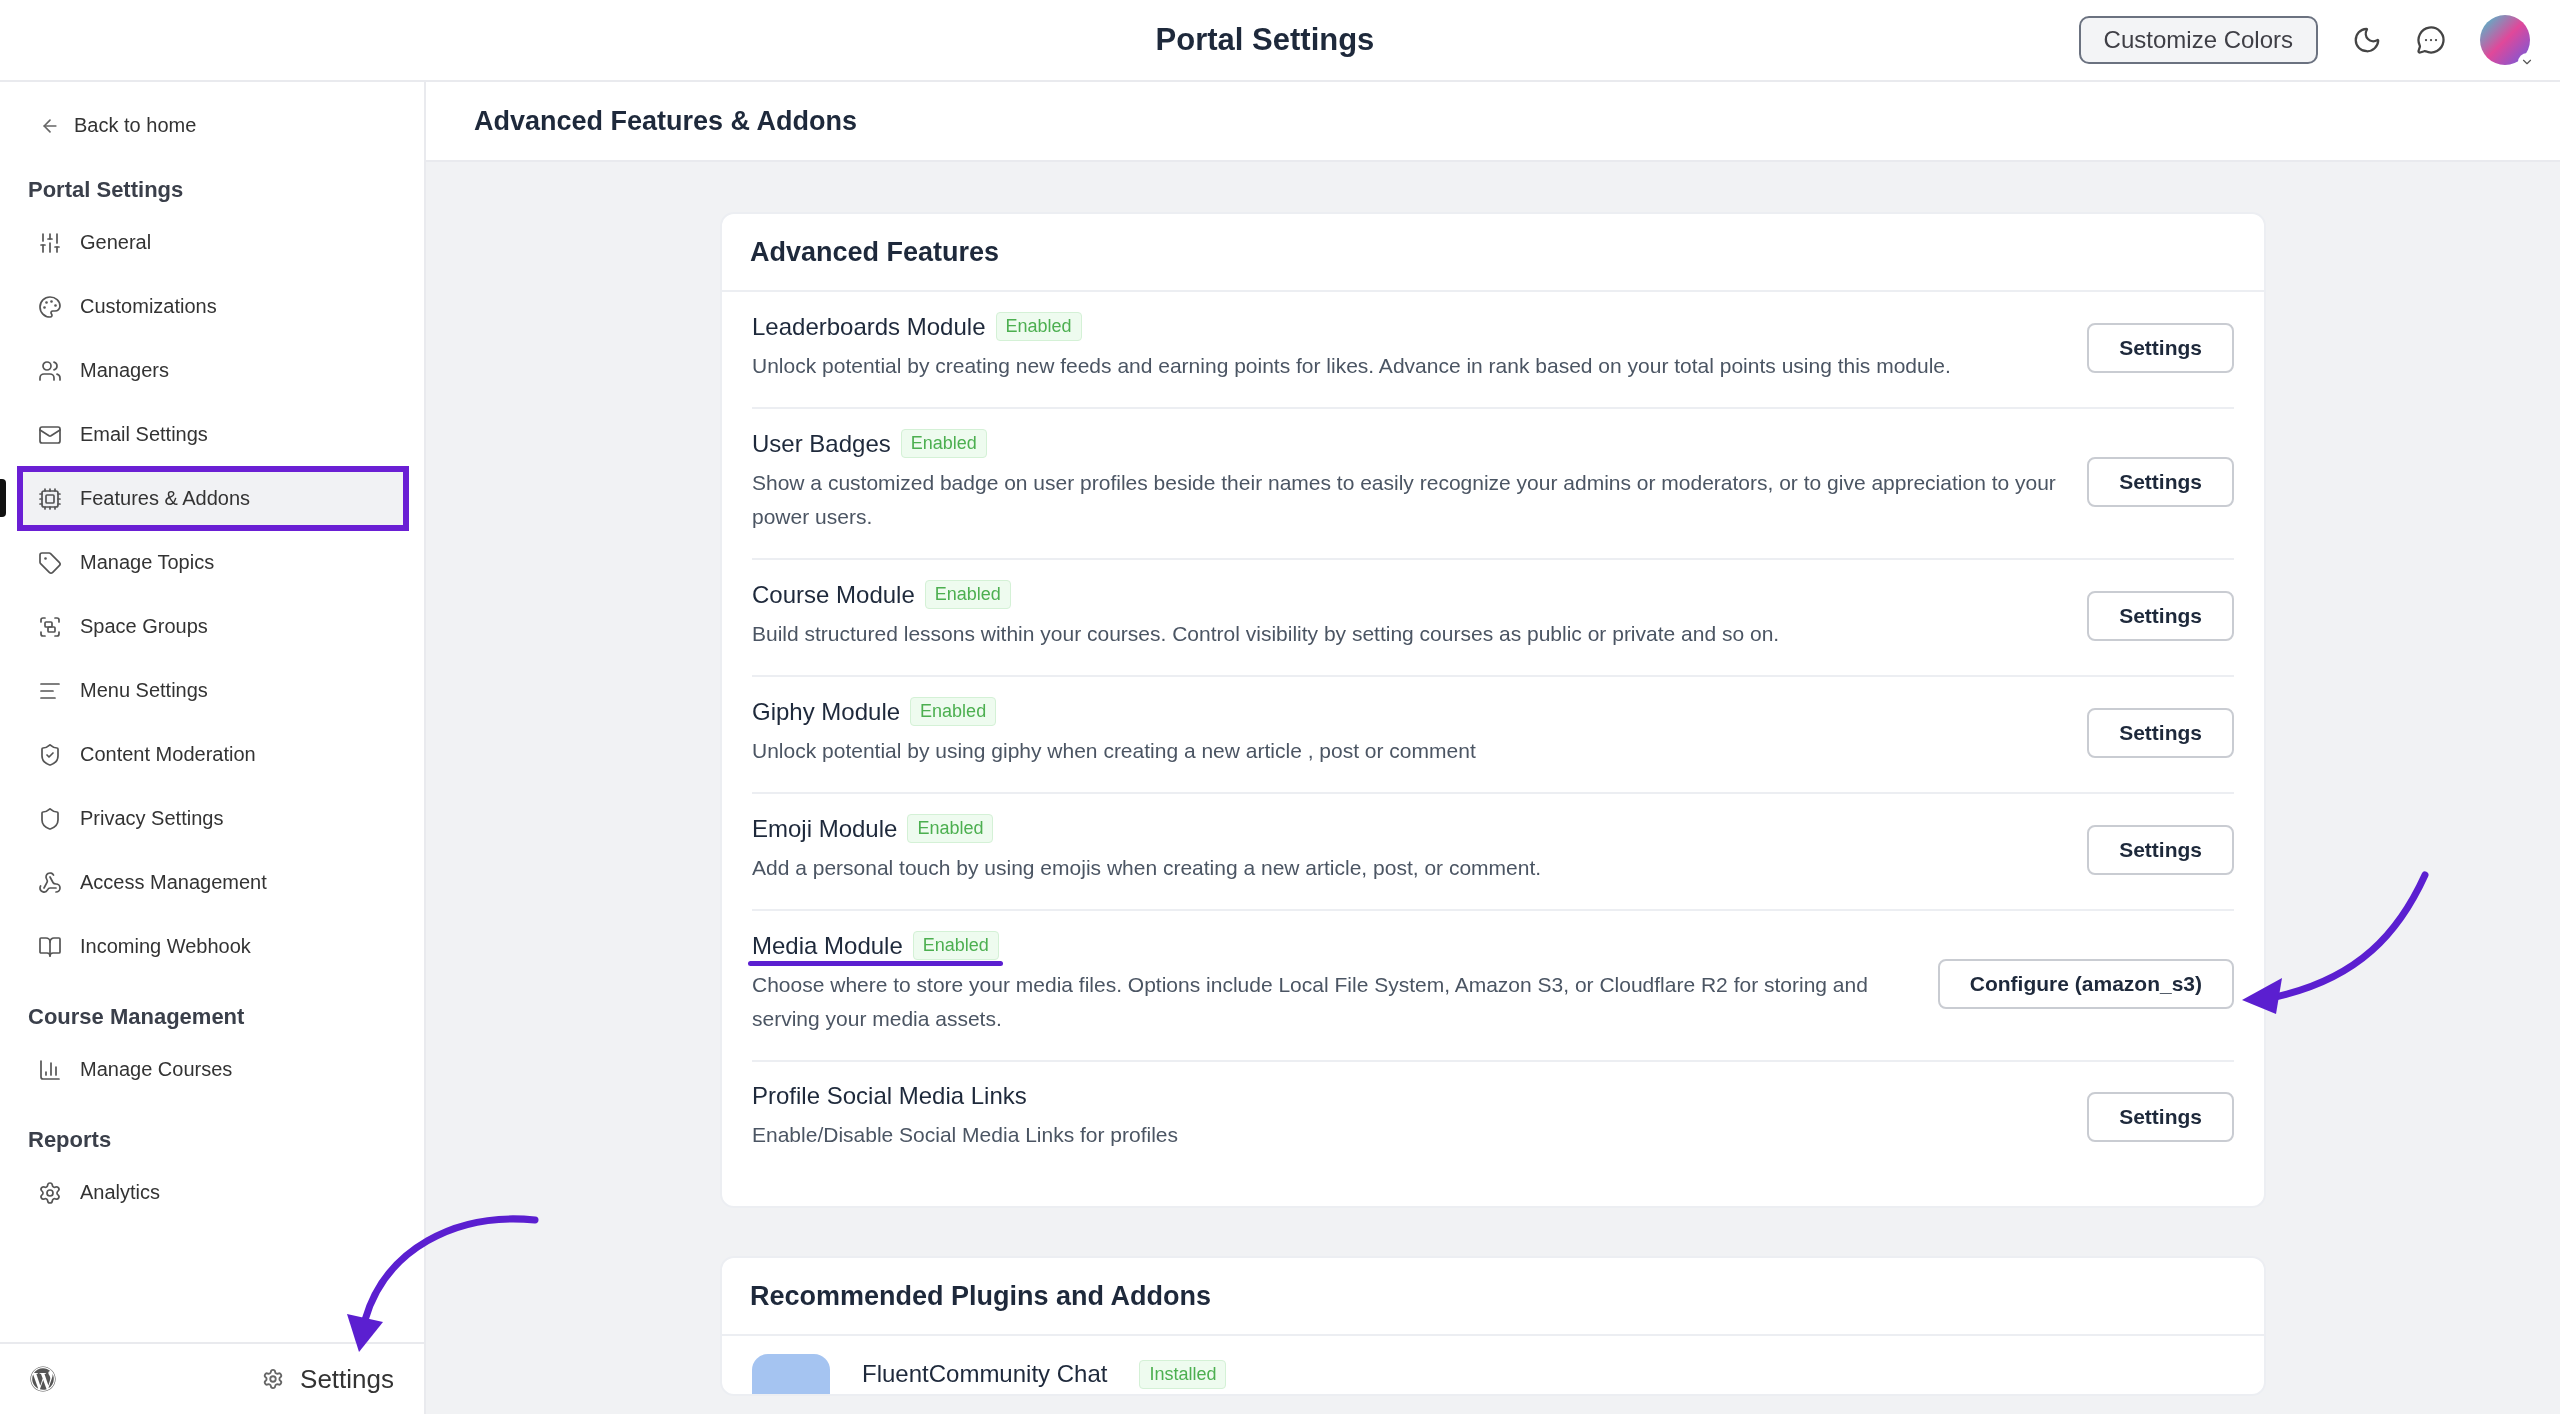 The height and width of the screenshot is (1414, 2560). What do you see at coordinates (827, 945) in the screenshot?
I see `module-name: Media Module` at bounding box center [827, 945].